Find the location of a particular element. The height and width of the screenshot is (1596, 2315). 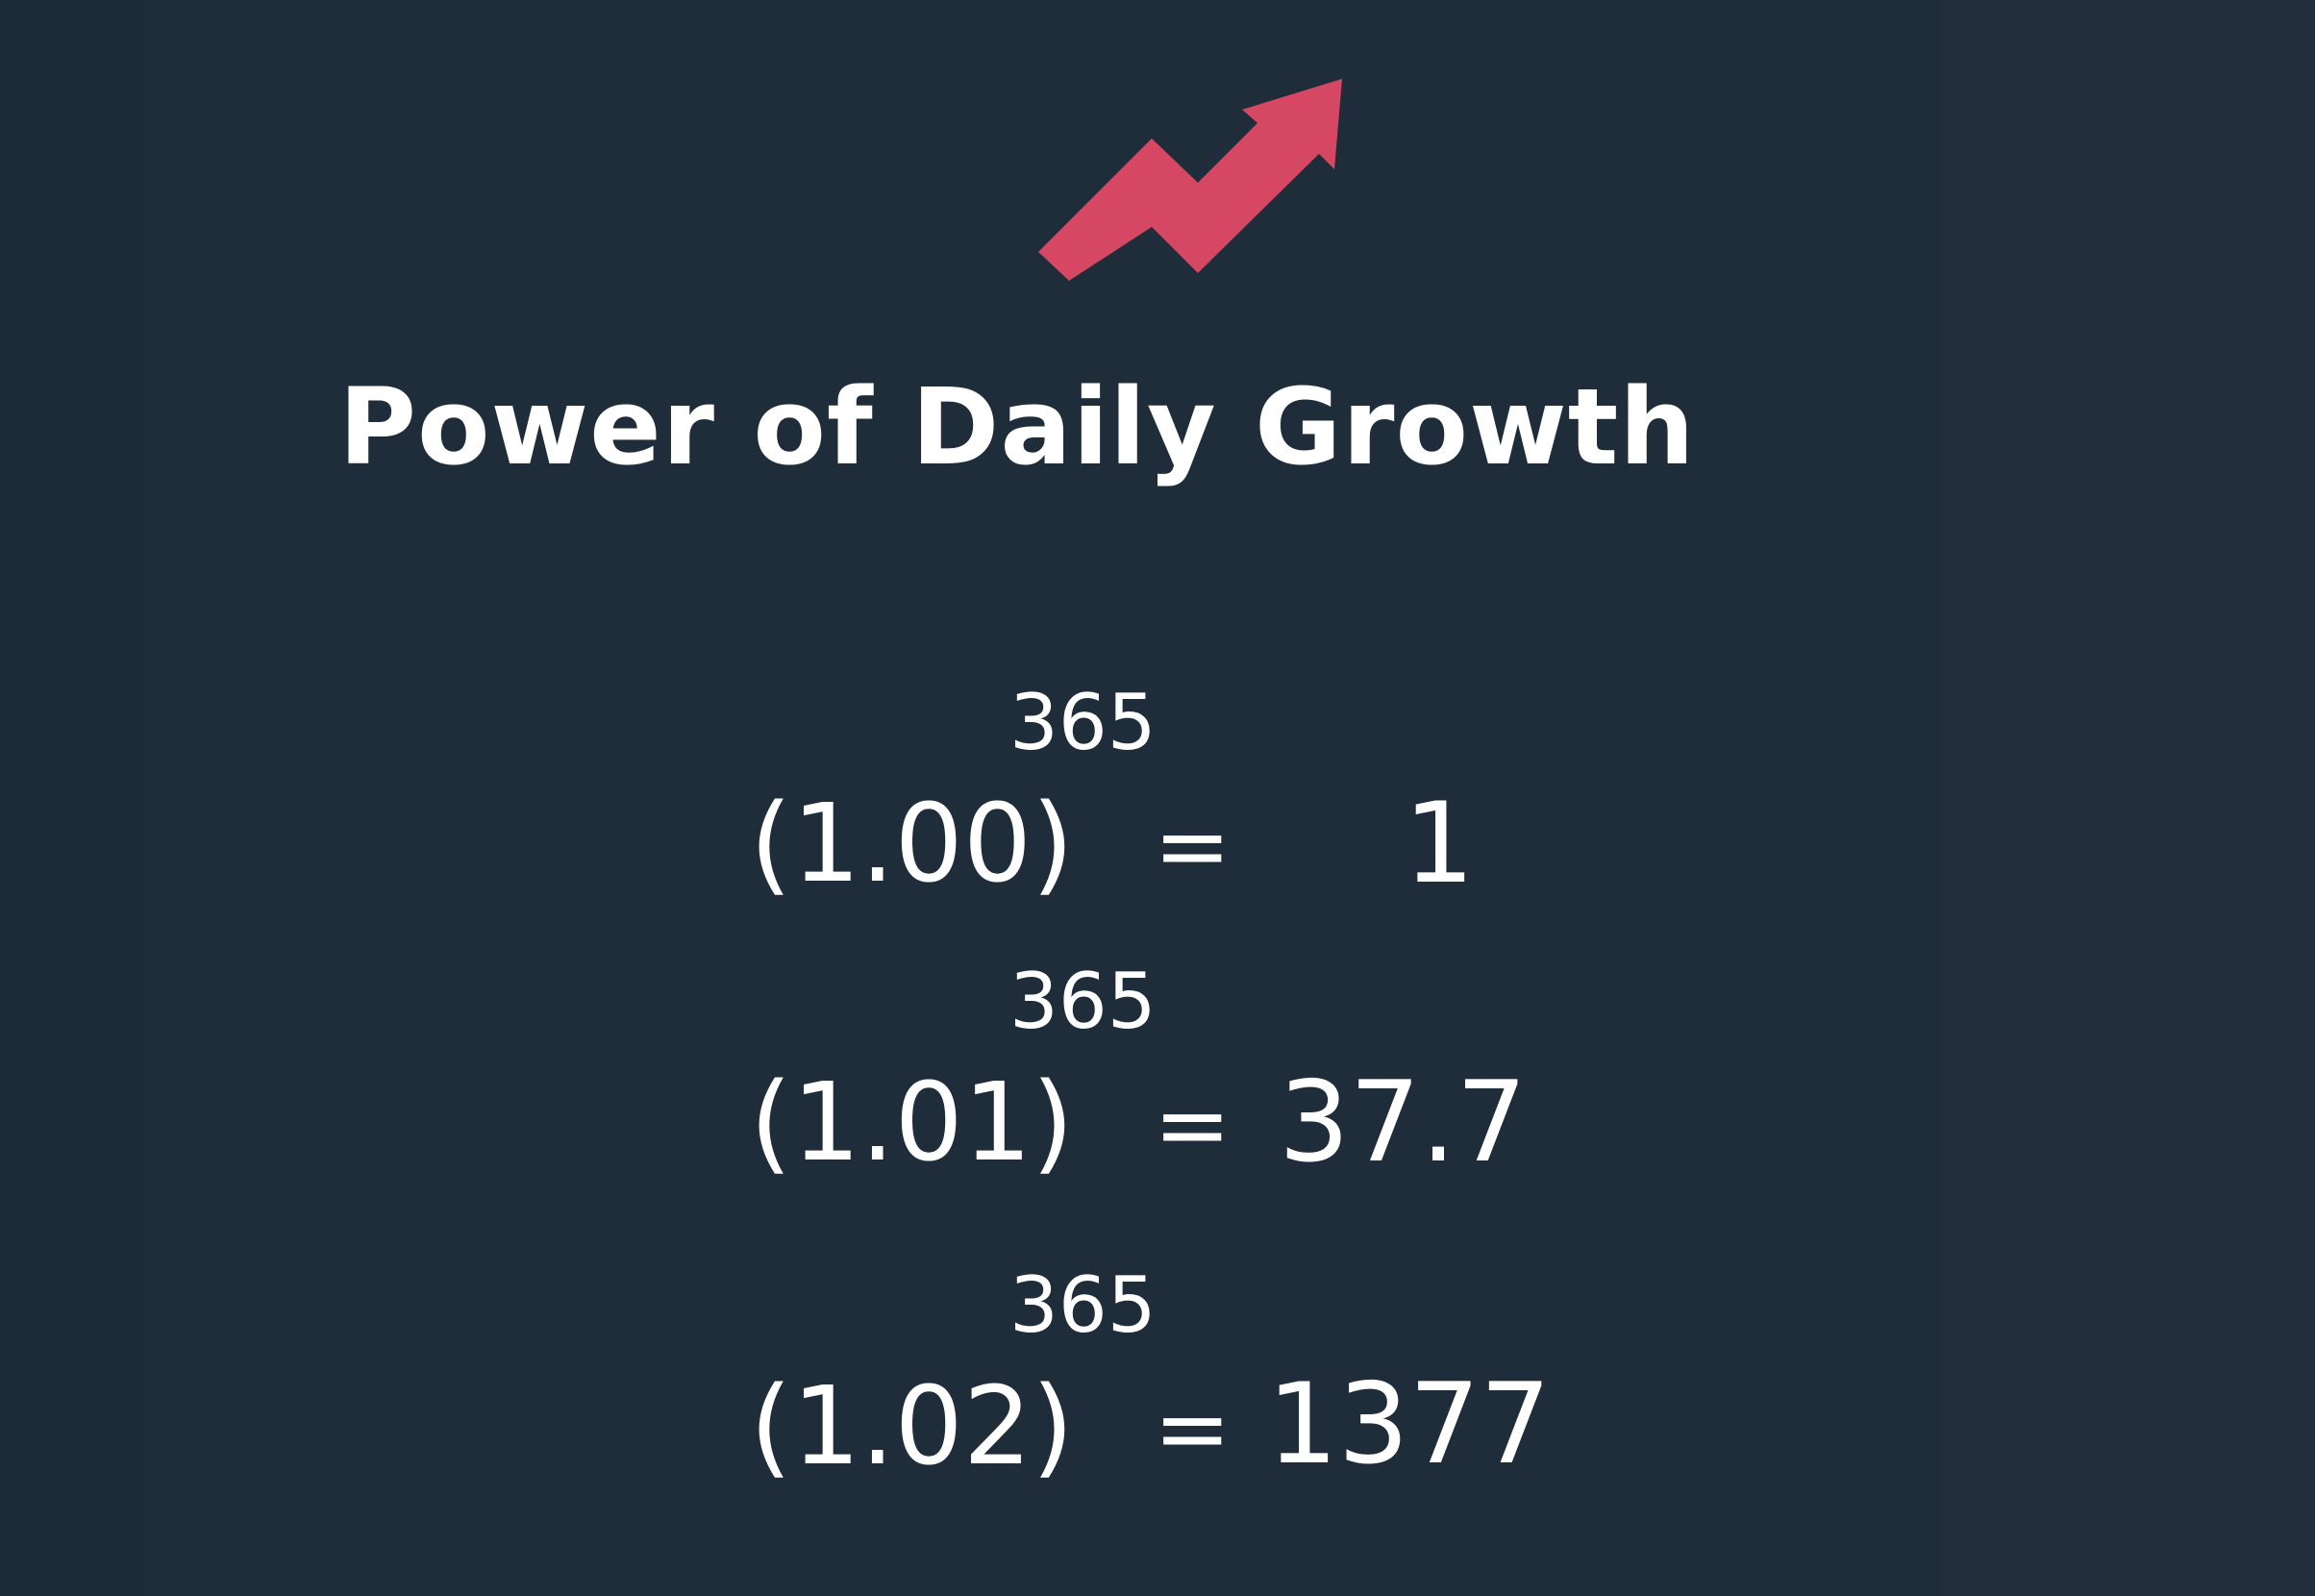

page-title-text: Power of Daily Growth is located at coordinates (1017, 426).